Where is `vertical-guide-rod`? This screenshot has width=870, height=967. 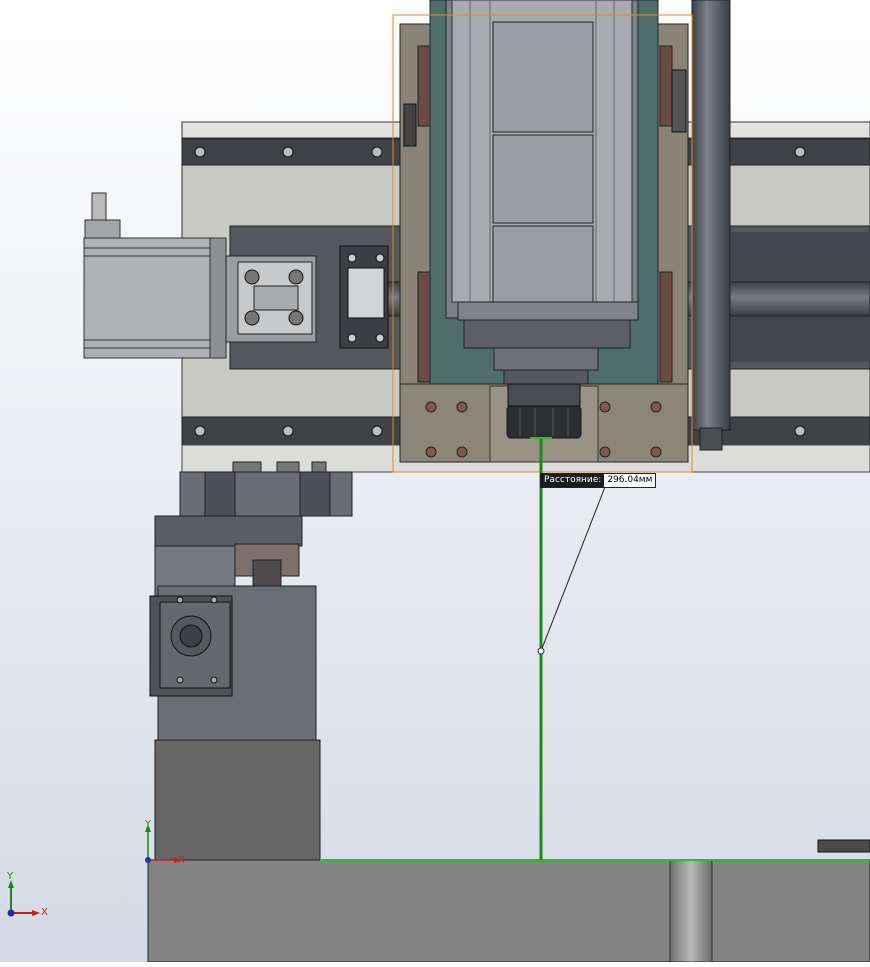 vertical-guide-rod is located at coordinates (711, 225).